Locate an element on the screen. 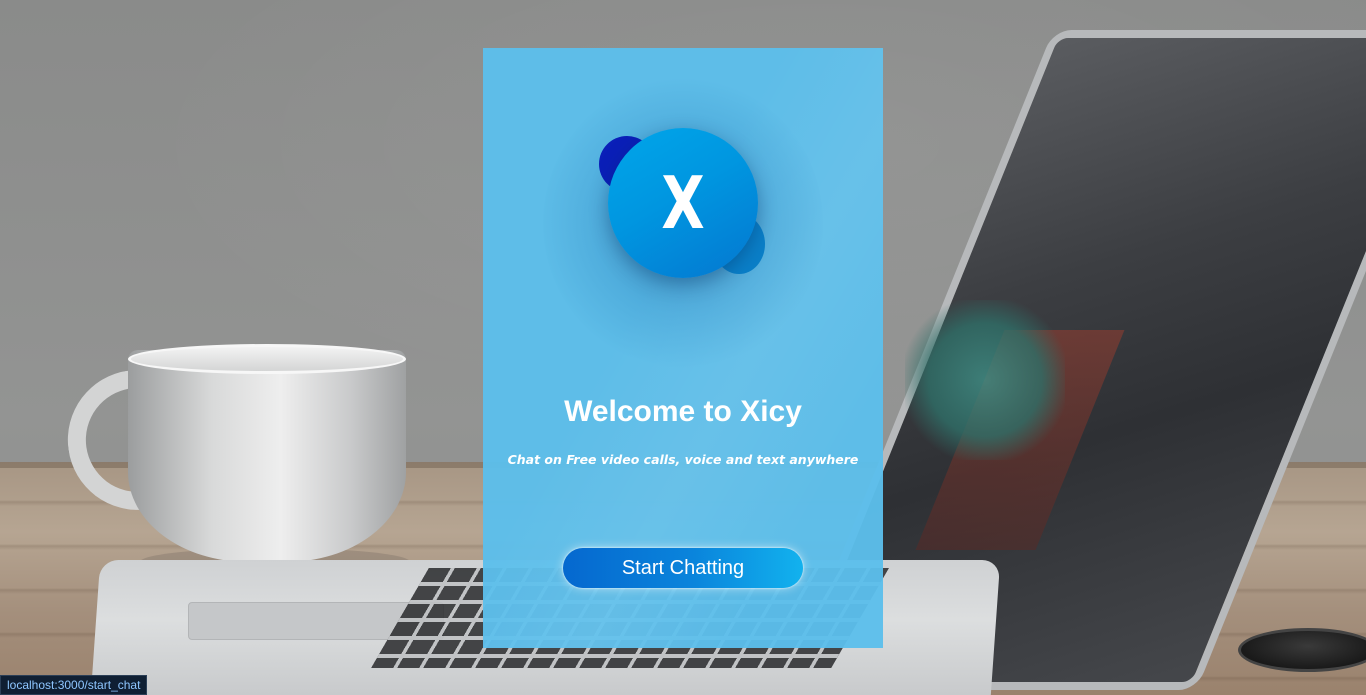 This screenshot has height=695, width=1366. status-bar-url: localhost:3000/start_chat is located at coordinates (74, 685).